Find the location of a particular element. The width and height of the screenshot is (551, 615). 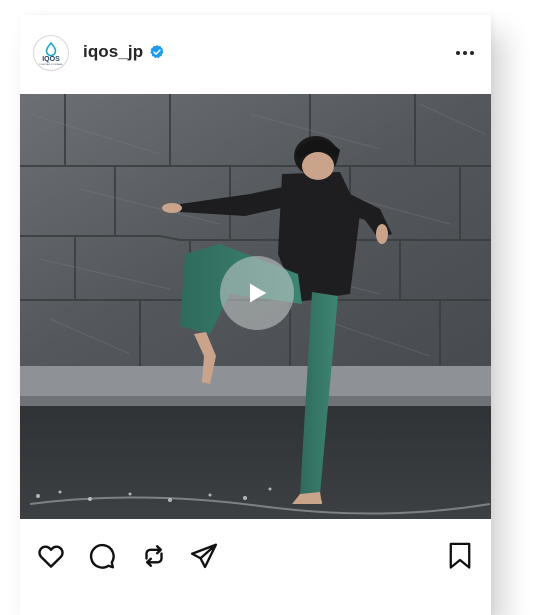

verified-badge-icon is located at coordinates (157, 52).